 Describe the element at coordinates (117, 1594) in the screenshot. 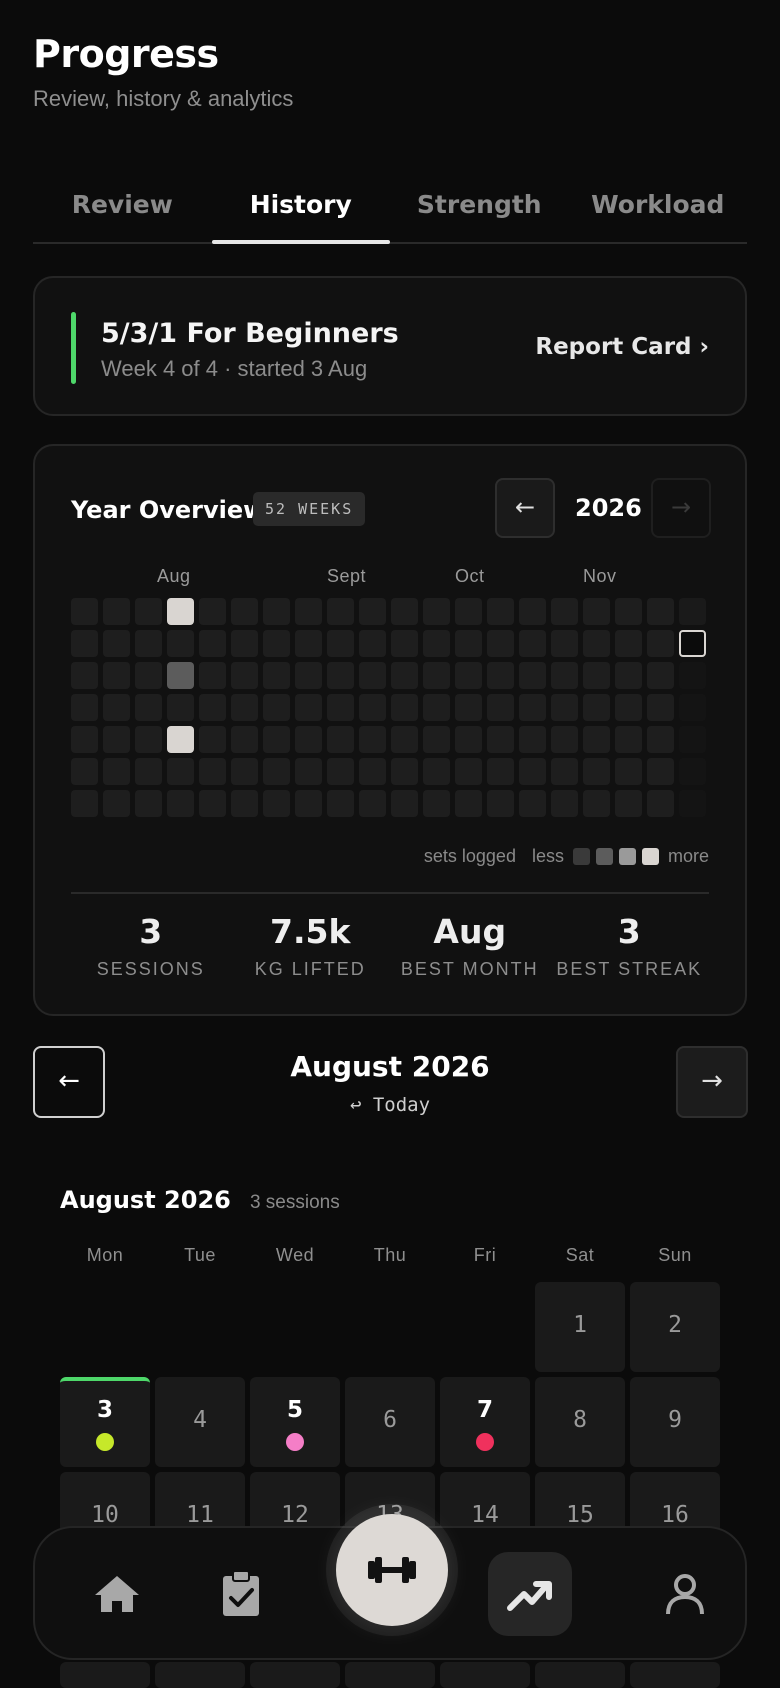

I see `home-icon` at that location.